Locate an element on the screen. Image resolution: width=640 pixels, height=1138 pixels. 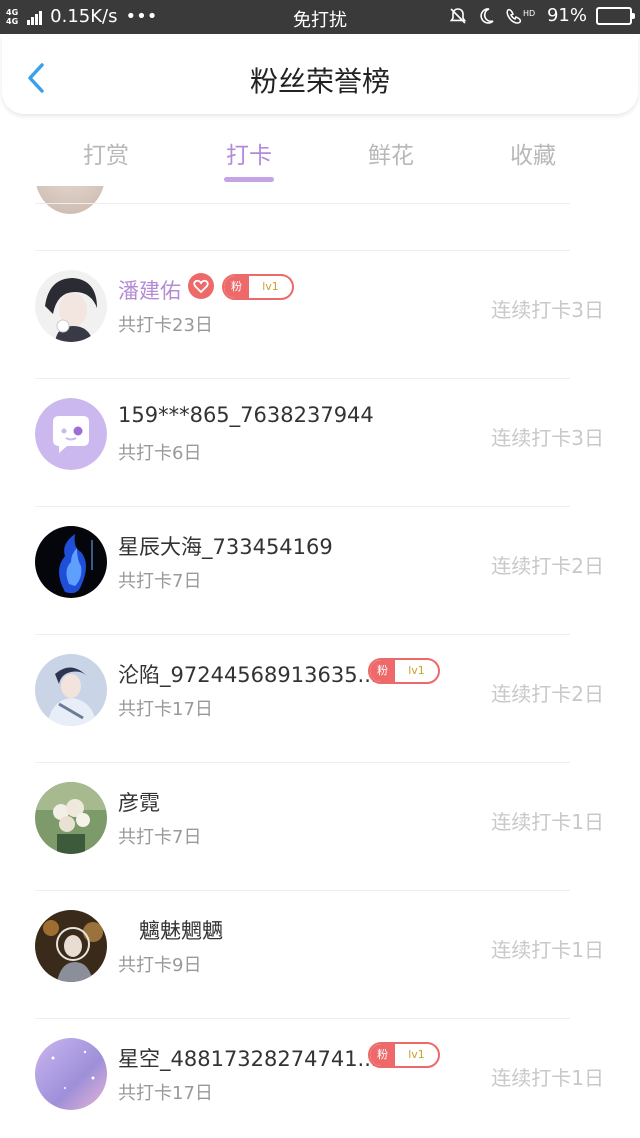
moon-icon is located at coordinates (487, 15).